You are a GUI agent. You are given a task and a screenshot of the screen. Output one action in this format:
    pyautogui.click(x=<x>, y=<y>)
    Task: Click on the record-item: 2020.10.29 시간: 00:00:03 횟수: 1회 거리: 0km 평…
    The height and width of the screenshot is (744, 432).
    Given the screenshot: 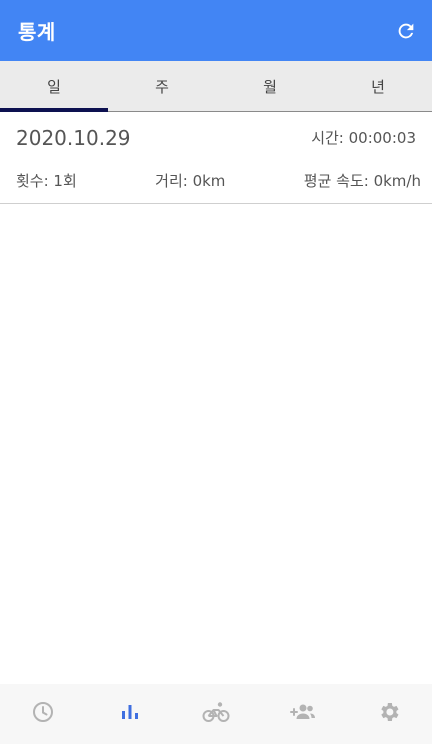 What is the action you would take?
    pyautogui.click(x=216, y=158)
    